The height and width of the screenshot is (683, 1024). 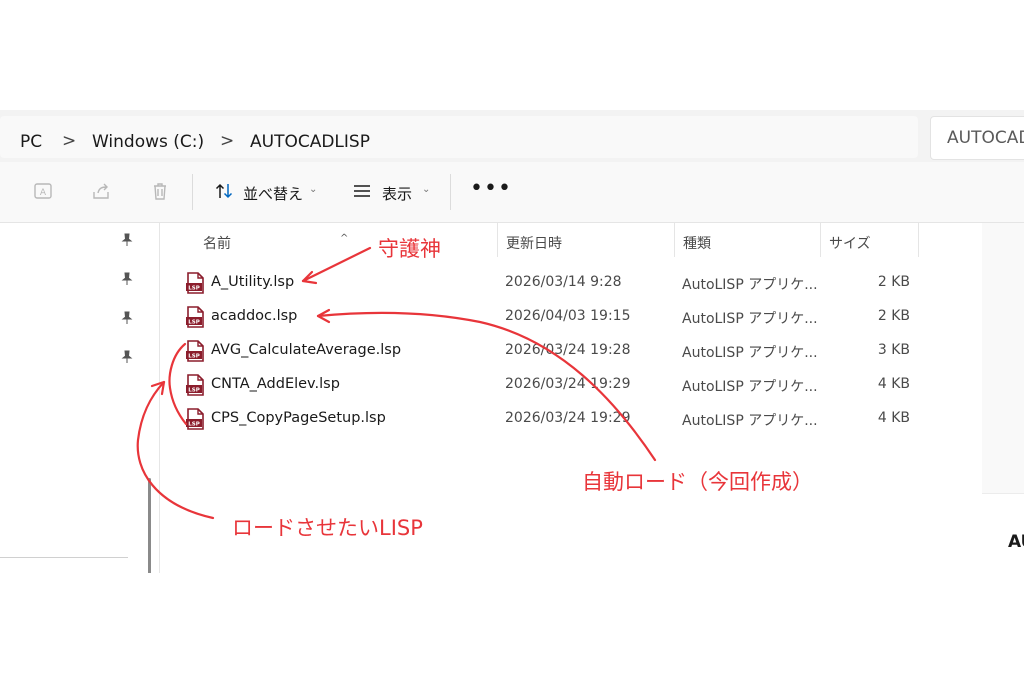 I want to click on details-pane-title: AU, so click(x=1016, y=542).